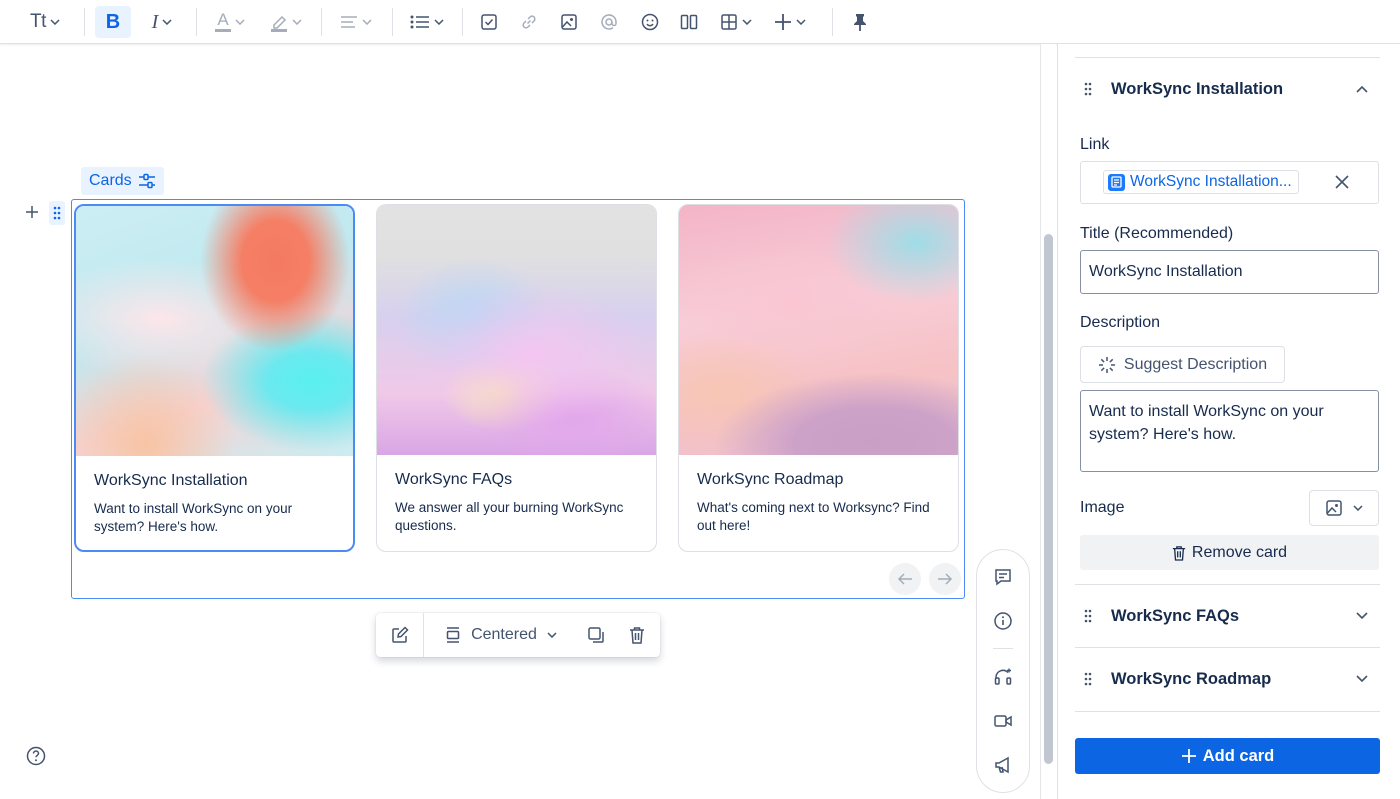 This screenshot has height=799, width=1400. Describe the element at coordinates (736, 22) in the screenshot. I see `table-dropdown` at that location.